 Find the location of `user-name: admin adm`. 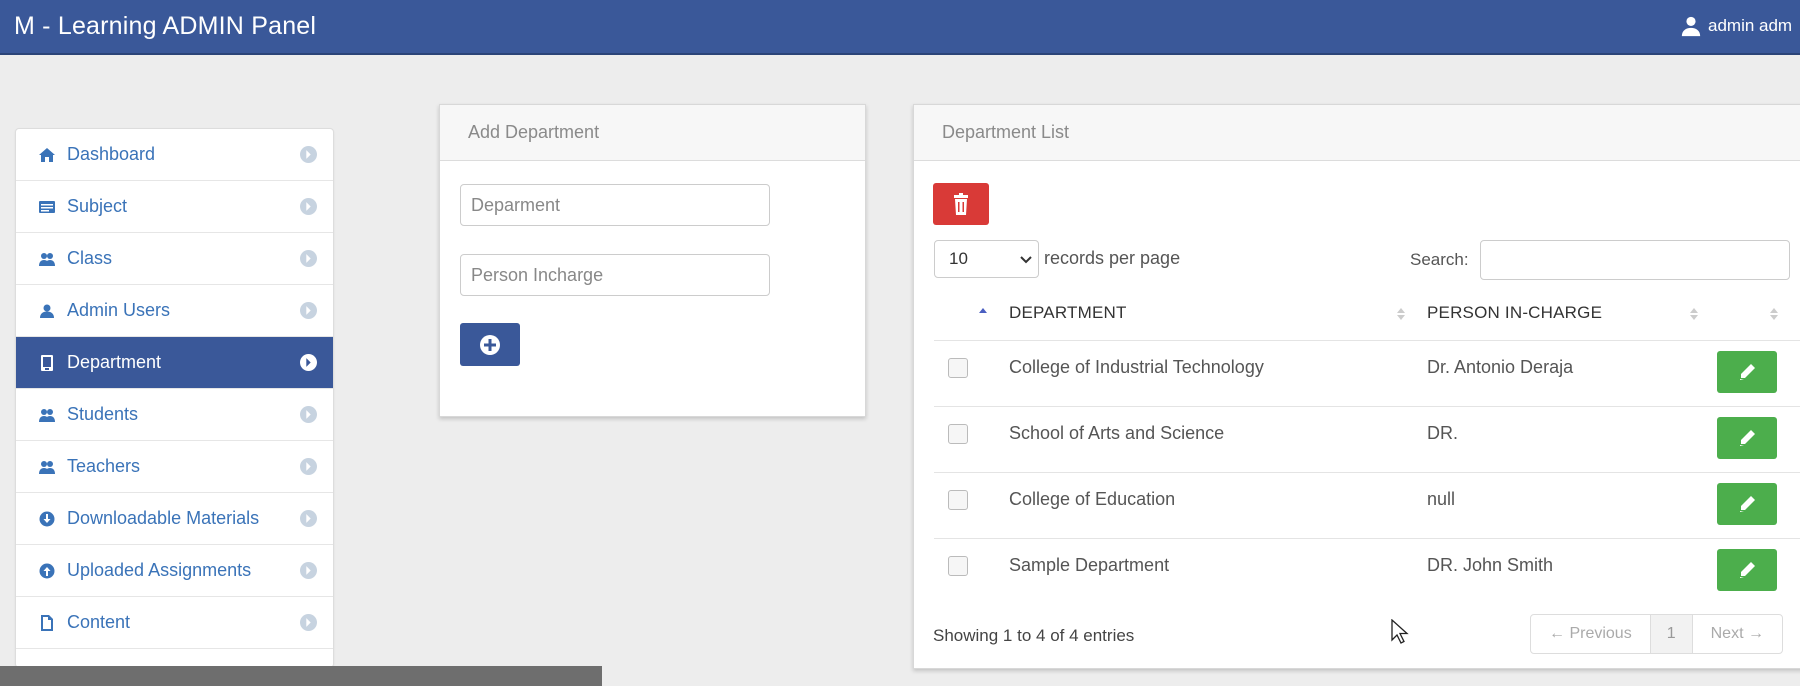

user-name: admin adm is located at coordinates (1750, 25).